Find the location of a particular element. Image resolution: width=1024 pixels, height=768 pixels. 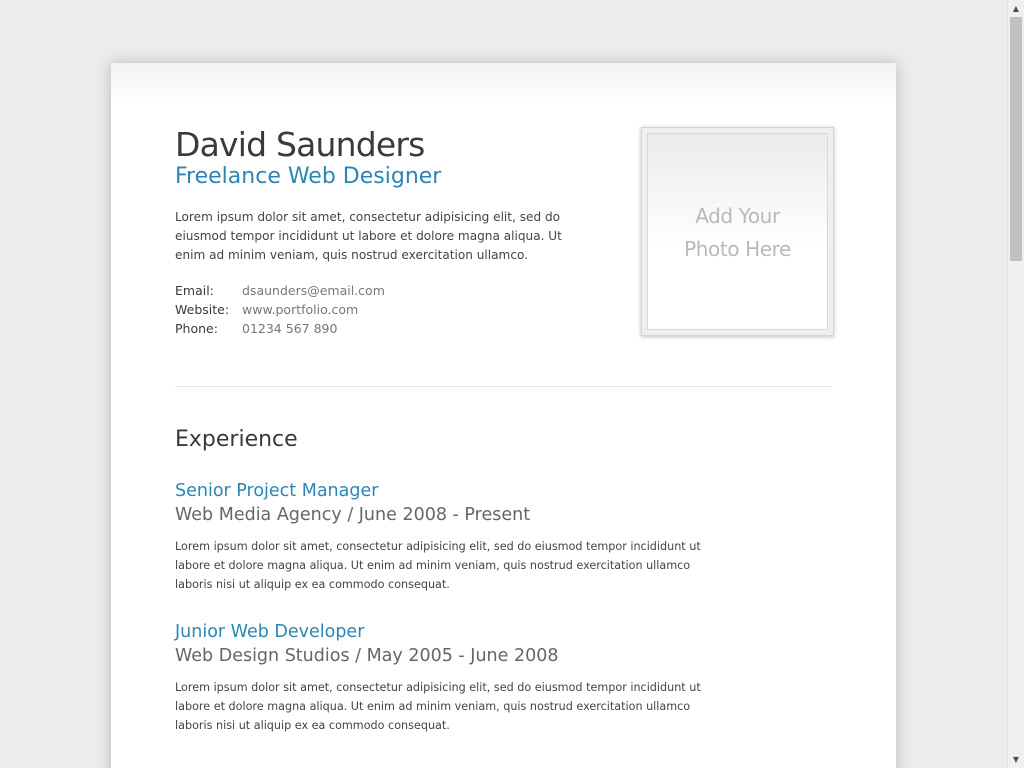

photo-placeholder-line-2: Photo Here is located at coordinates (737, 249).